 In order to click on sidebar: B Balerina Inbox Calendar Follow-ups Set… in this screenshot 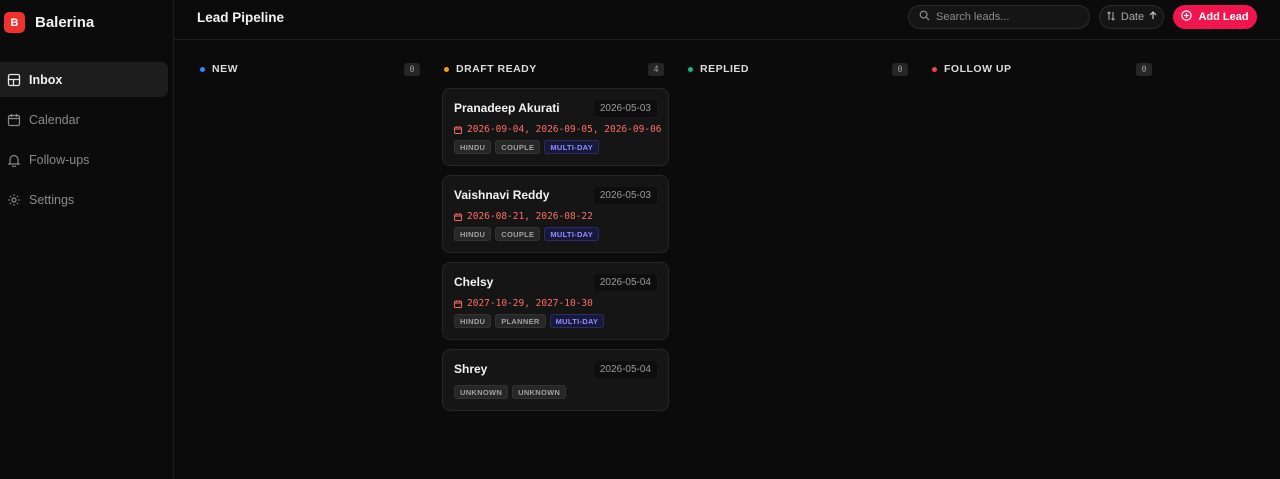, I will do `click(87, 239)`.